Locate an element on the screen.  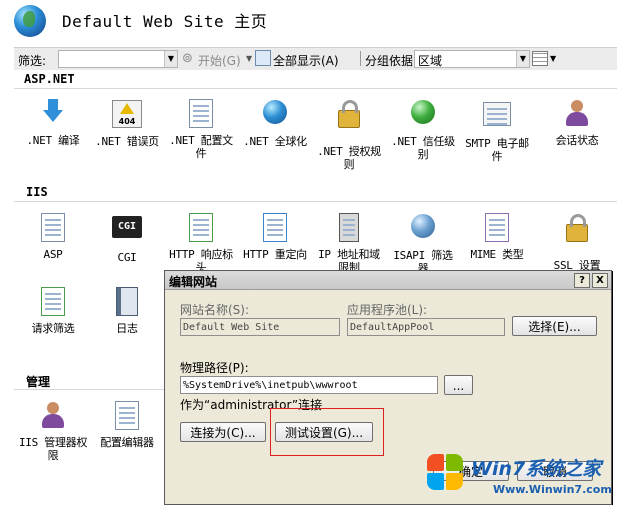
site-globe-icon is located at coordinates (30, 21).